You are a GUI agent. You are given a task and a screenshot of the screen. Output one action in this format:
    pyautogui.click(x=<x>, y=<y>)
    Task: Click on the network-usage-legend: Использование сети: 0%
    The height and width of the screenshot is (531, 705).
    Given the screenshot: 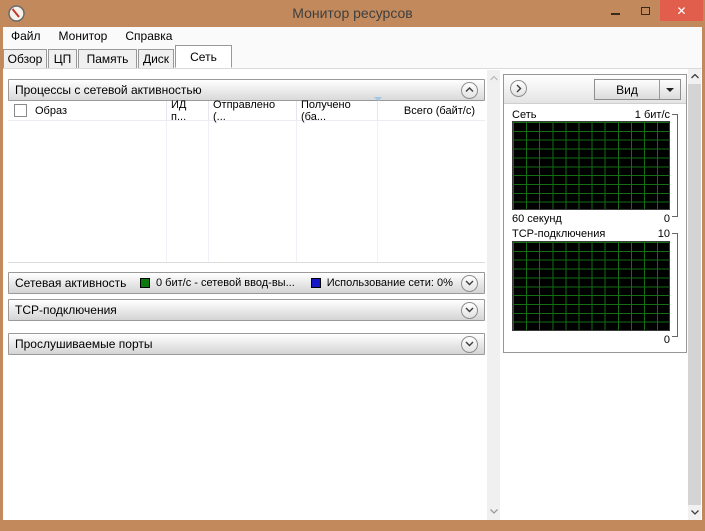 What is the action you would take?
    pyautogui.click(x=381, y=283)
    